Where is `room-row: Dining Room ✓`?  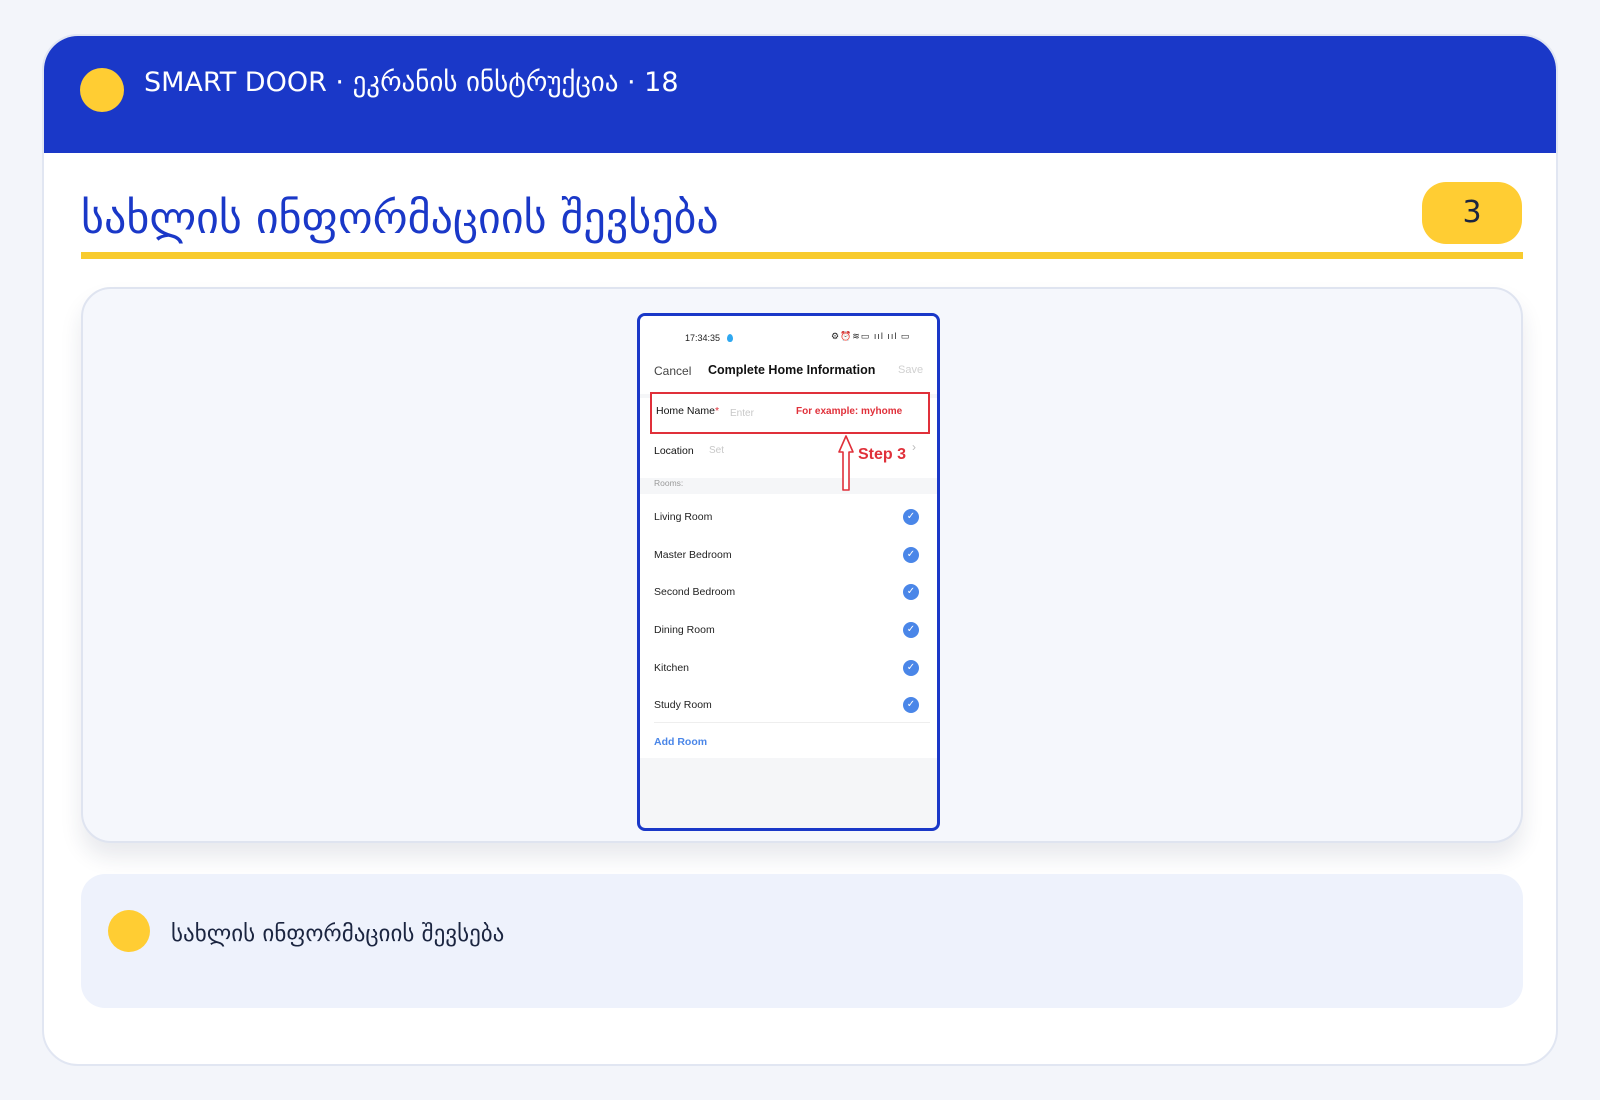 room-row: Dining Room ✓ is located at coordinates (788, 630).